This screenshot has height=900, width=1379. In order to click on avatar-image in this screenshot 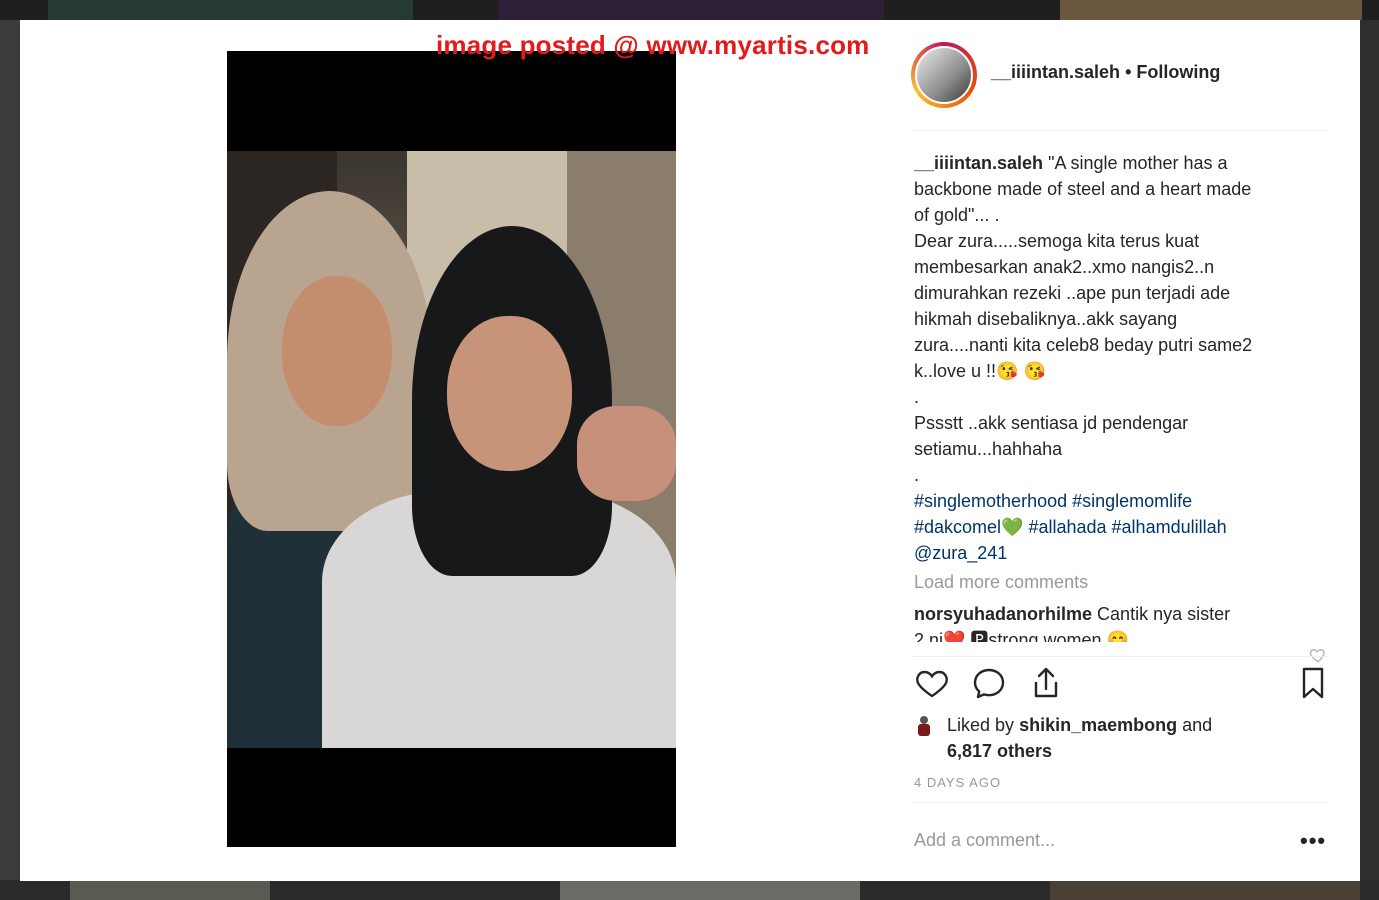, I will do `click(944, 75)`.